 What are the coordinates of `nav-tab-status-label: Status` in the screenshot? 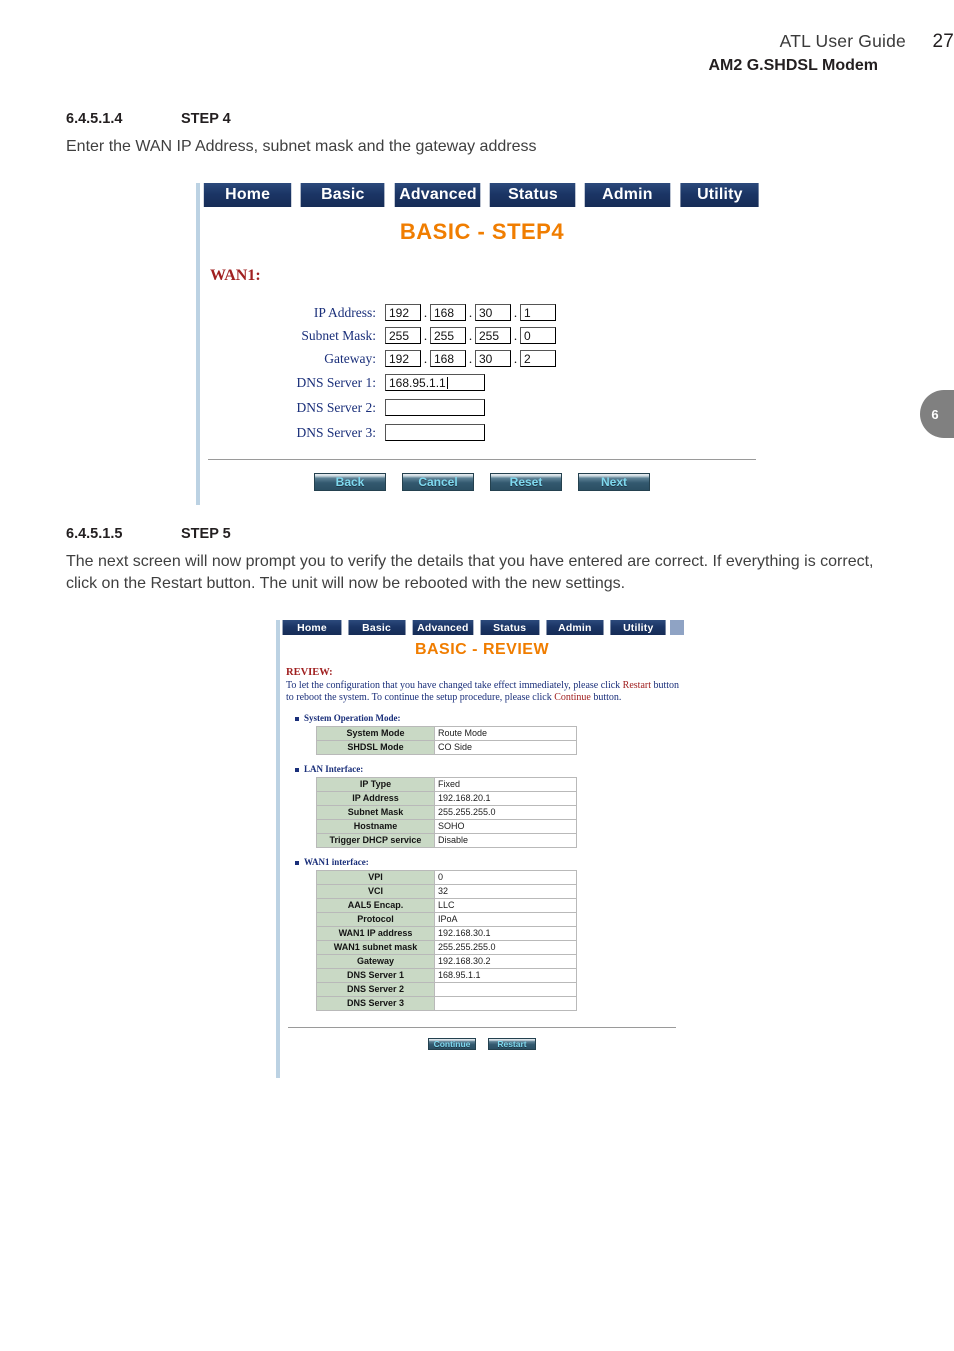 It's located at (510, 627).